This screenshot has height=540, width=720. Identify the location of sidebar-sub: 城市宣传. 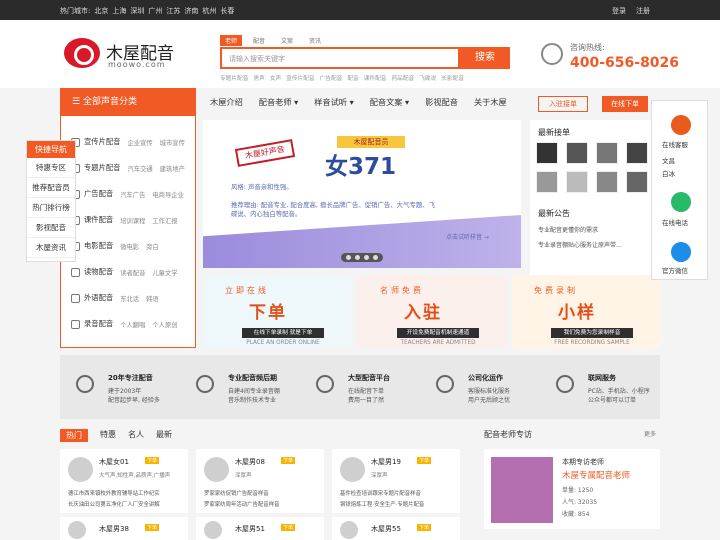
(172, 142).